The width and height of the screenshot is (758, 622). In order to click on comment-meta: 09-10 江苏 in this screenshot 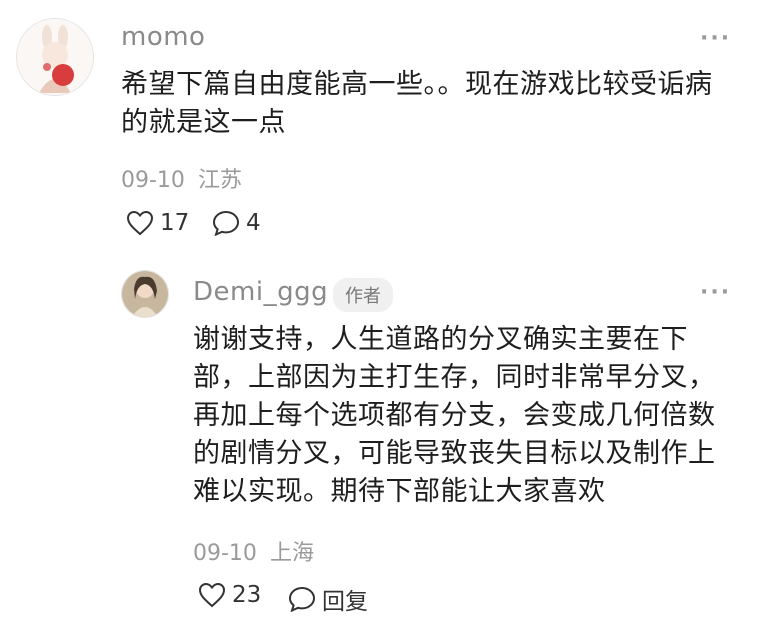, I will do `click(181, 178)`.